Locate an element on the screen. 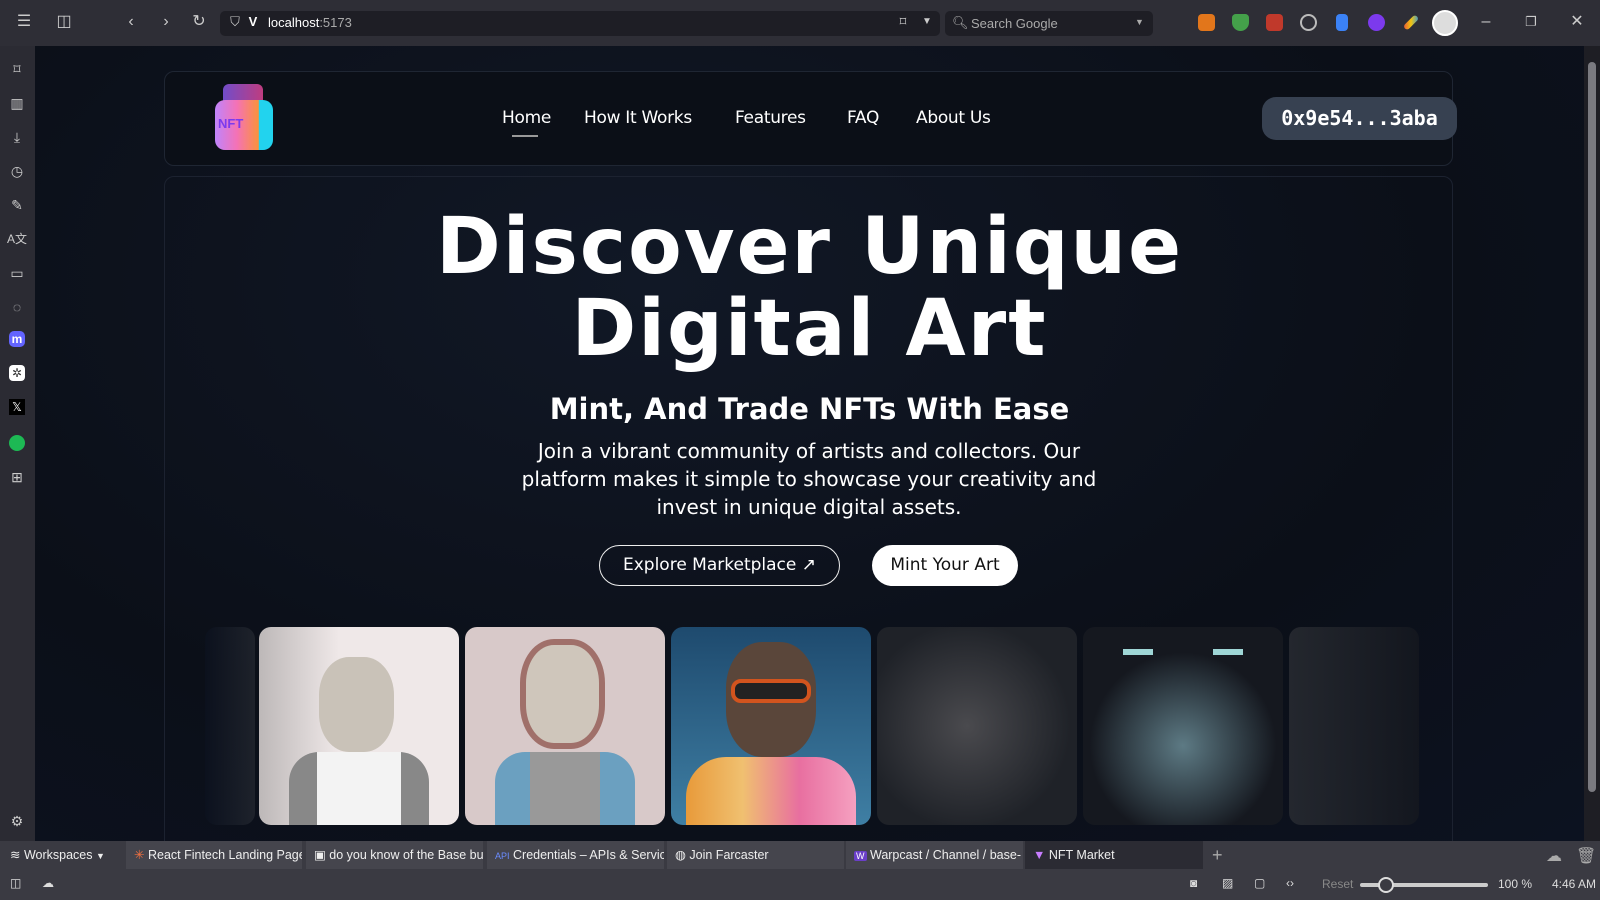  minimize-icon: – is located at coordinates (1486, 23).